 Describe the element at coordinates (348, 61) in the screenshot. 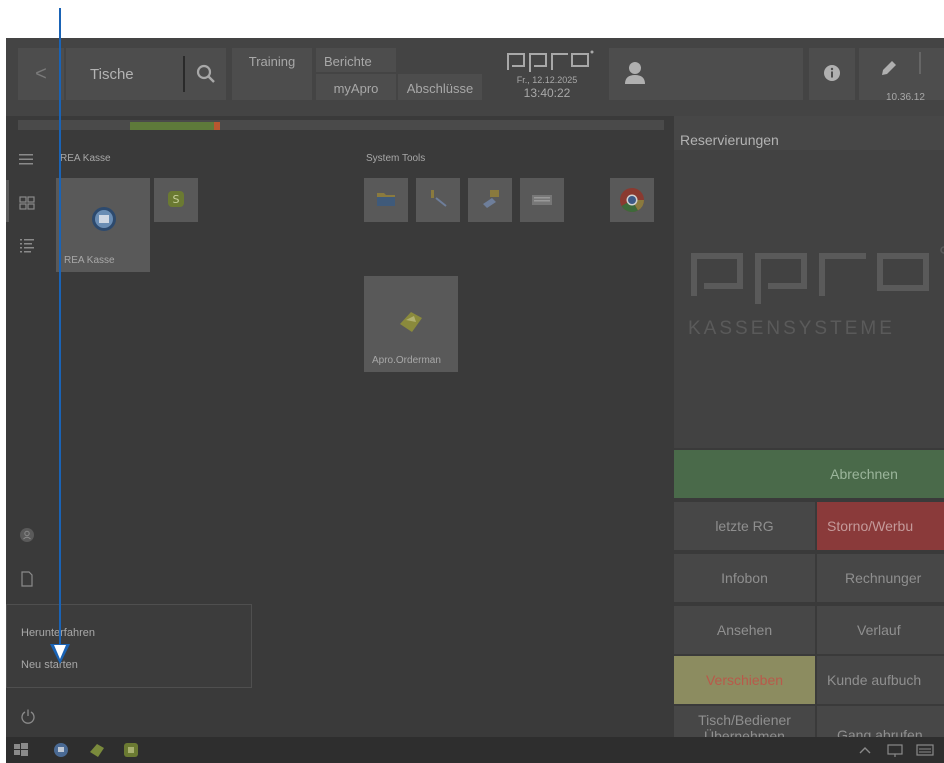

I see `reports-label: Berichte` at that location.